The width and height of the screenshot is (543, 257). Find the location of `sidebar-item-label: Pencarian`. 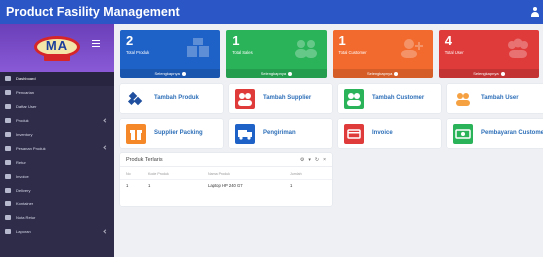

sidebar-item-label: Pencarian is located at coordinates (25, 93).